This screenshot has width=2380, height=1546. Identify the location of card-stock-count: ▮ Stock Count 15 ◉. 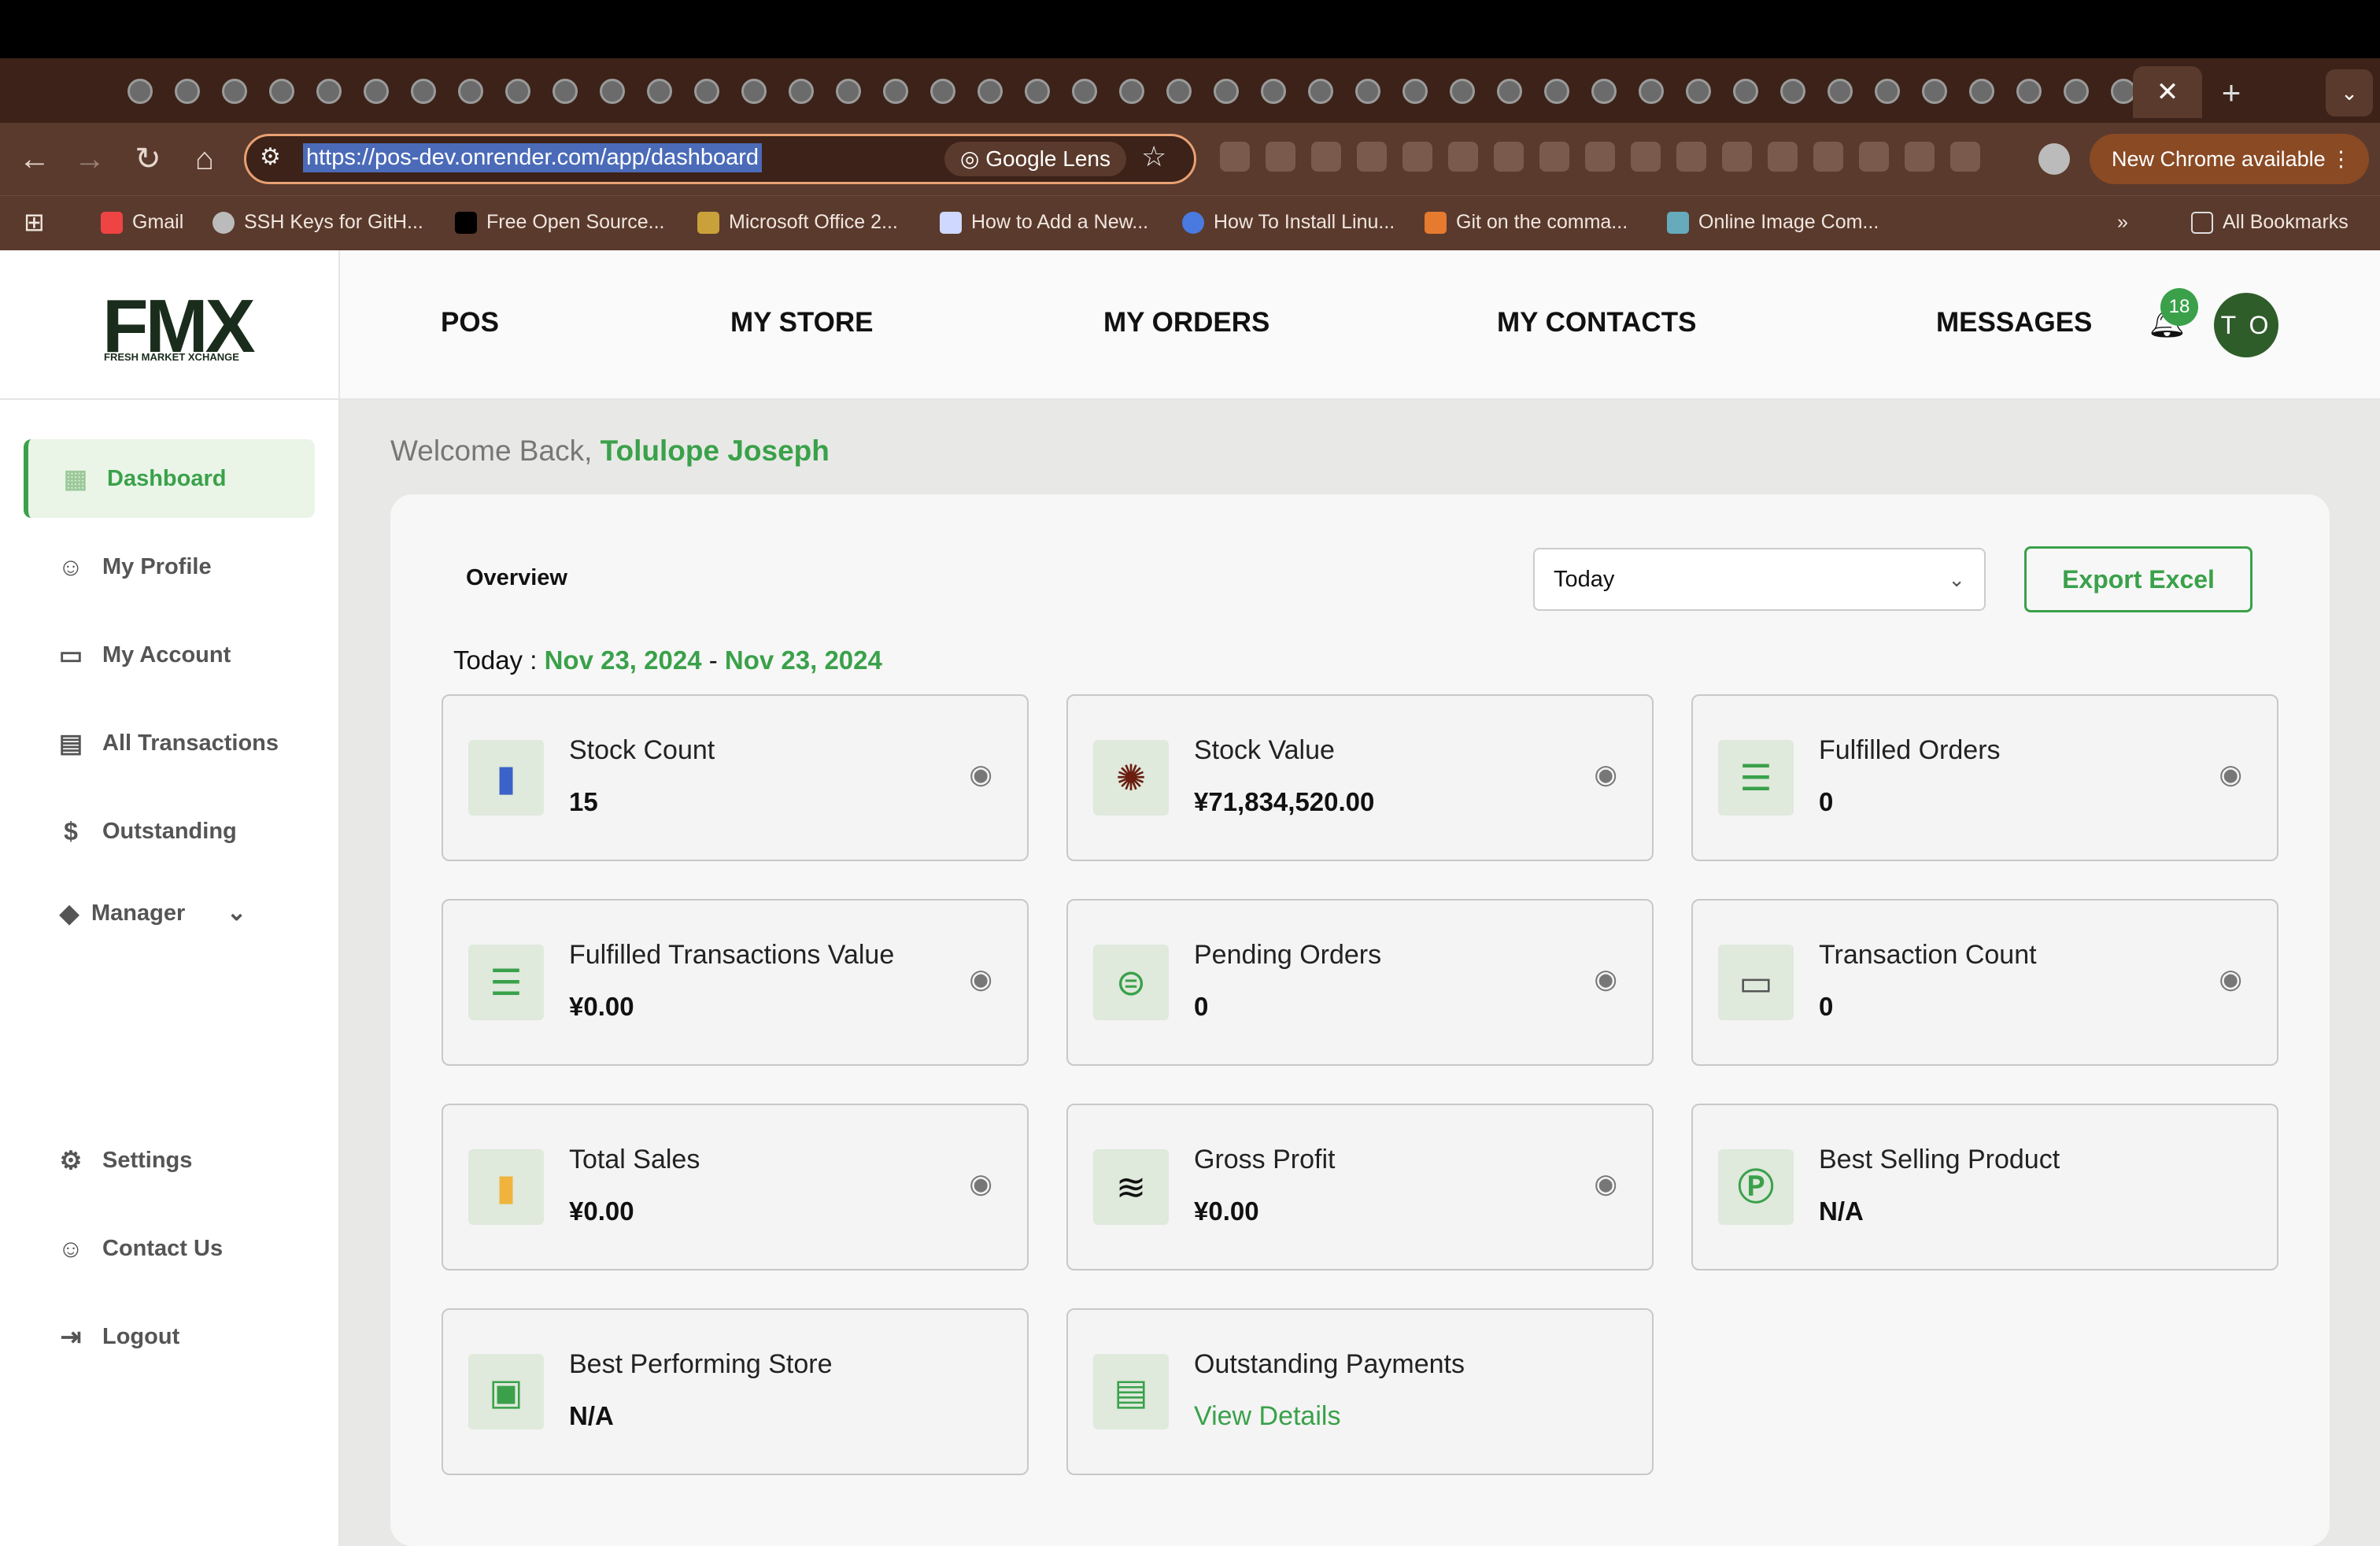
(735, 777).